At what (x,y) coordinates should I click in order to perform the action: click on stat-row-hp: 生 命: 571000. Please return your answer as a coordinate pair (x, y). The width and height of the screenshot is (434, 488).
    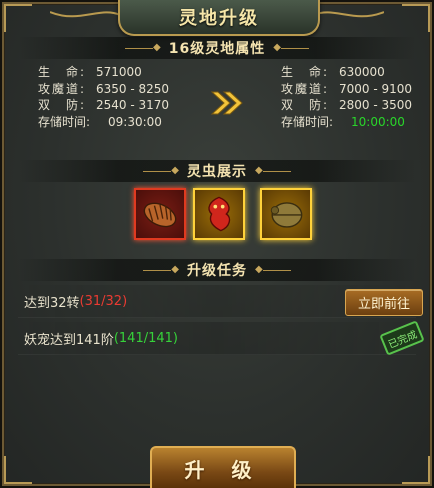
    Looking at the image, I should click on (103, 72).